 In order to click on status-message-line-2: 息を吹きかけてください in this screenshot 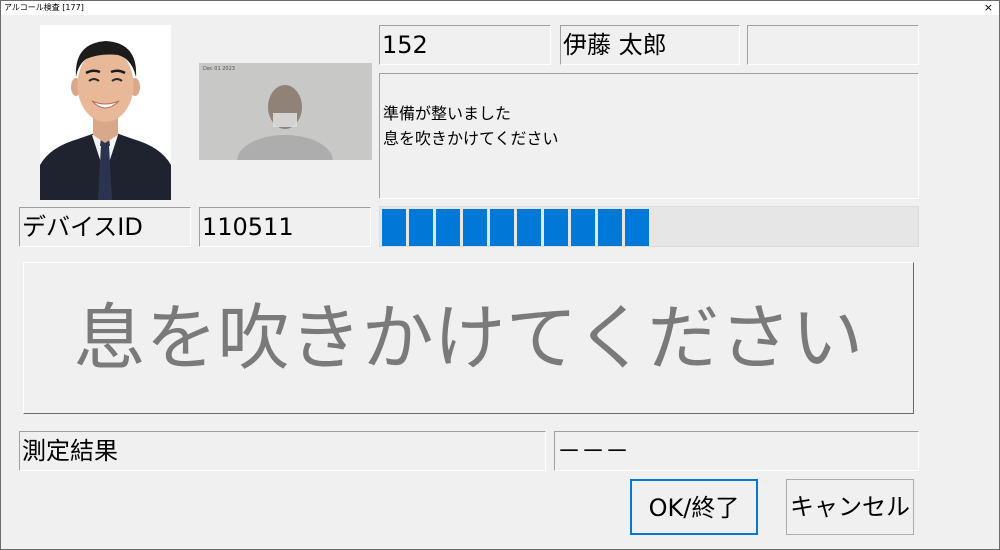, I will do `click(471, 138)`.